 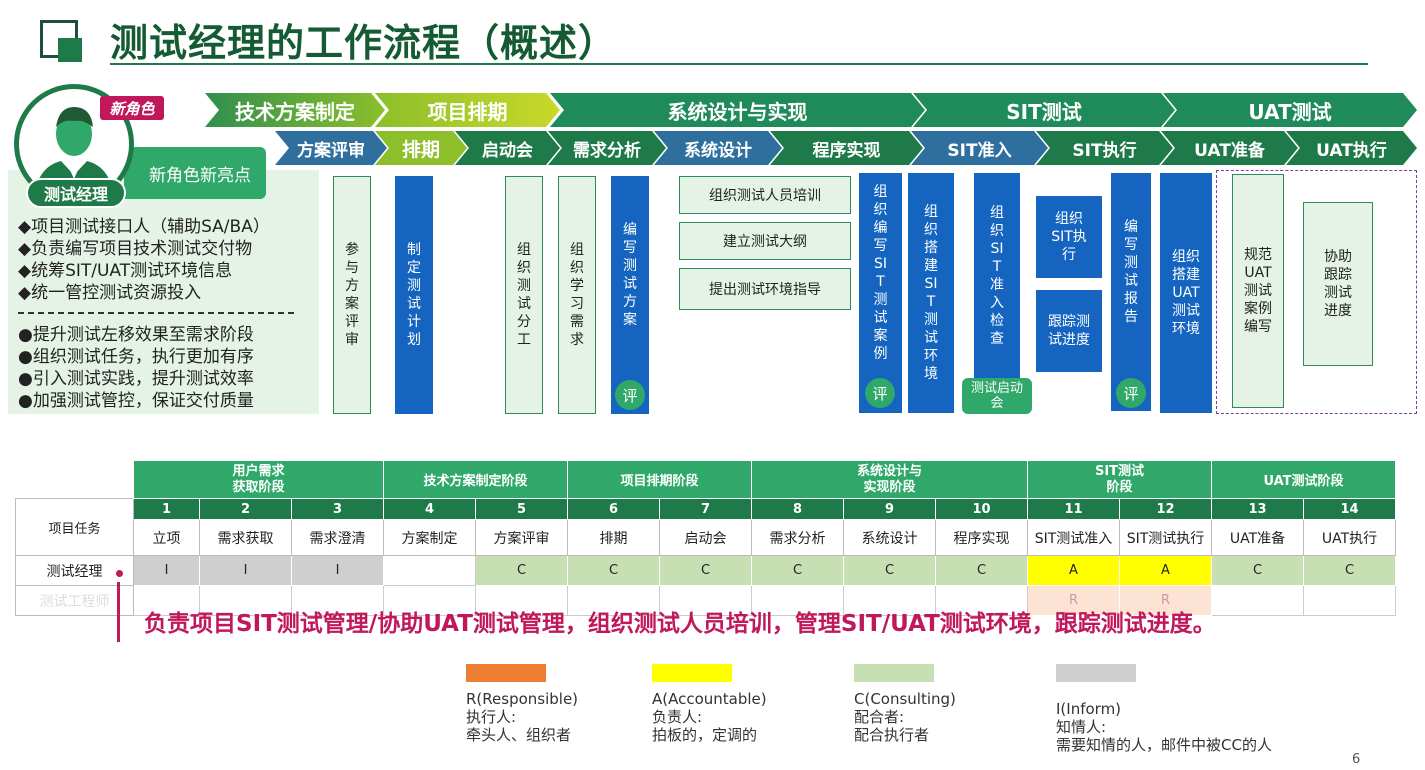 What do you see at coordinates (739, 64) in the screenshot?
I see `title-underline` at bounding box center [739, 64].